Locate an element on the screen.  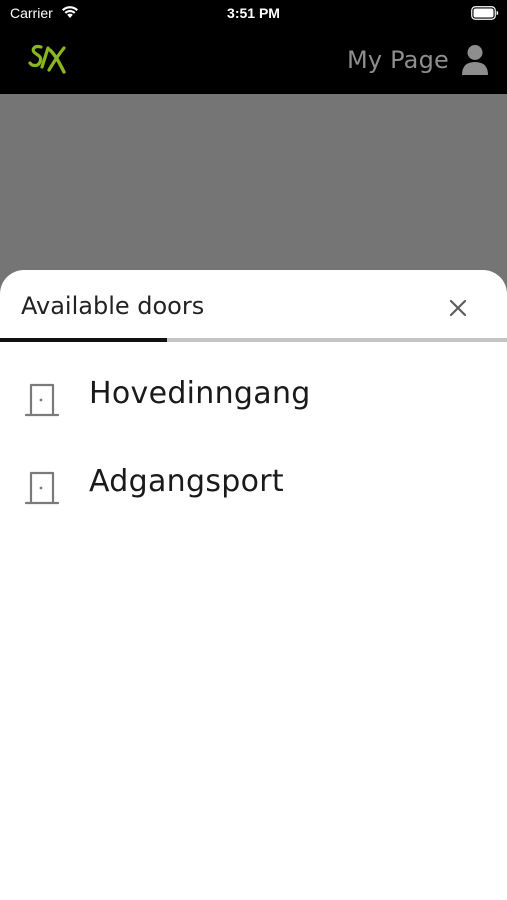
status-bar: Carrier 3:51 PM is located at coordinates (253, 14).